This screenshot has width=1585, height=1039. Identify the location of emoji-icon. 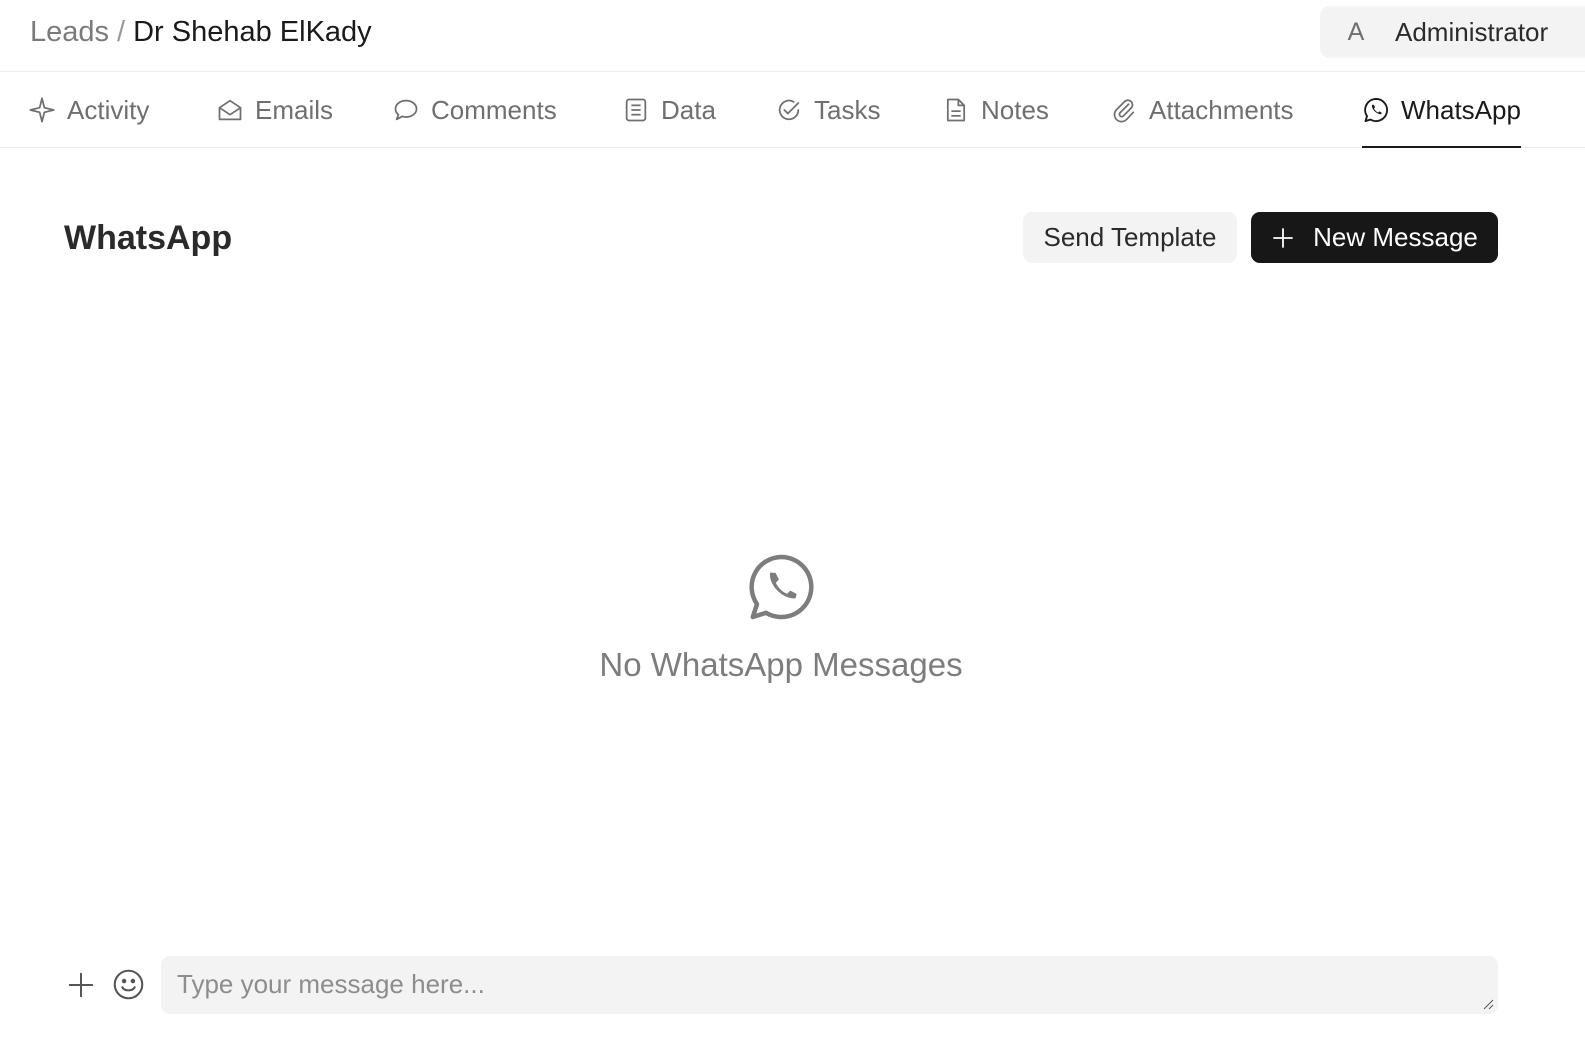
(128, 984).